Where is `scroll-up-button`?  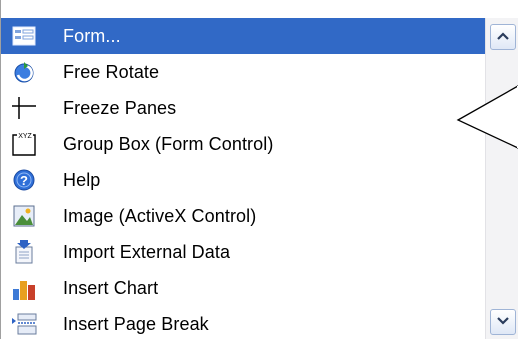 scroll-up-button is located at coordinates (503, 37).